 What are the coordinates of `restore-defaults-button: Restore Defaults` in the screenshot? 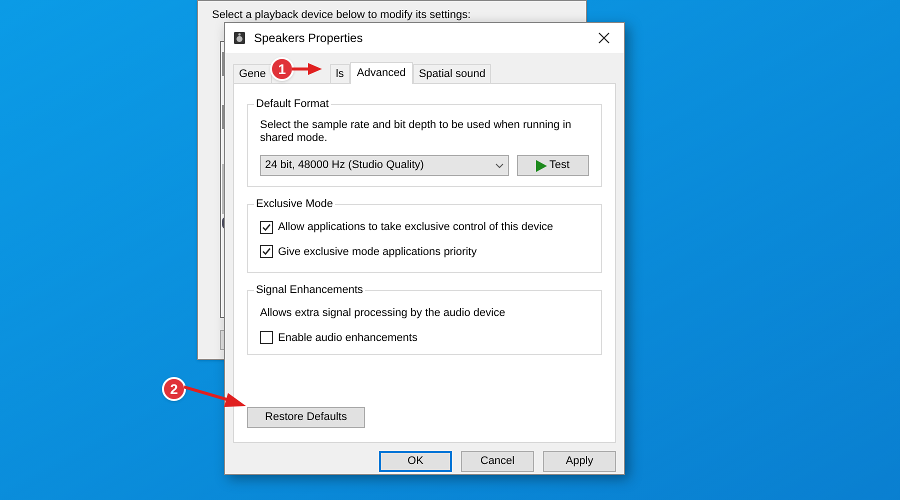 It's located at (306, 417).